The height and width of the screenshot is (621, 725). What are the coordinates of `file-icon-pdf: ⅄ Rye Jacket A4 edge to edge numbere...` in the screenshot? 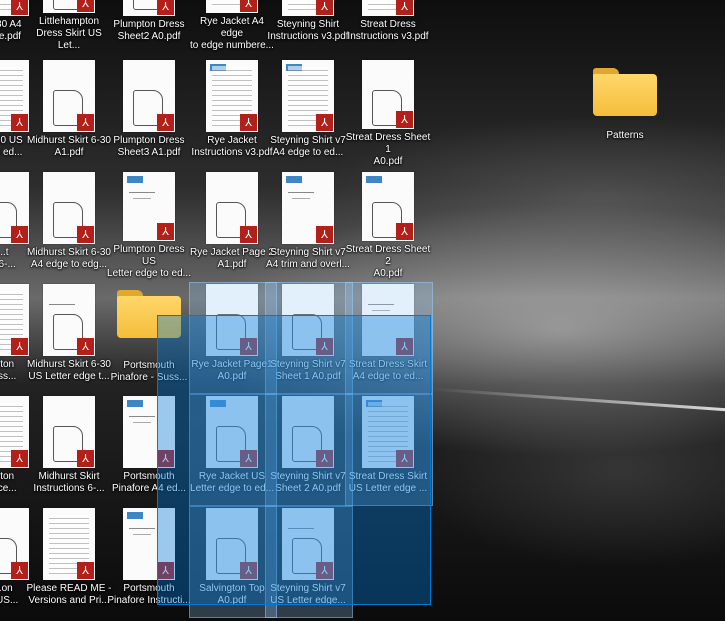 It's located at (232, 26).